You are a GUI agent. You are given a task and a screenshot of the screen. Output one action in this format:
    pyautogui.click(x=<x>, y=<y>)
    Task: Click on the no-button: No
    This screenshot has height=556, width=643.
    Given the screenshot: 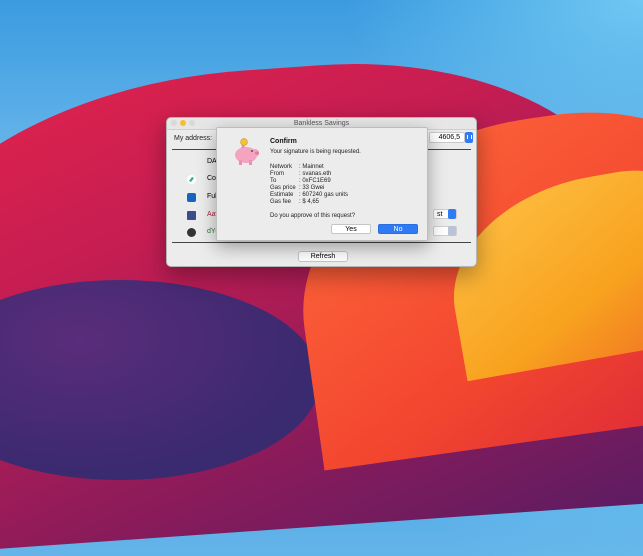 What is the action you would take?
    pyautogui.click(x=398, y=229)
    